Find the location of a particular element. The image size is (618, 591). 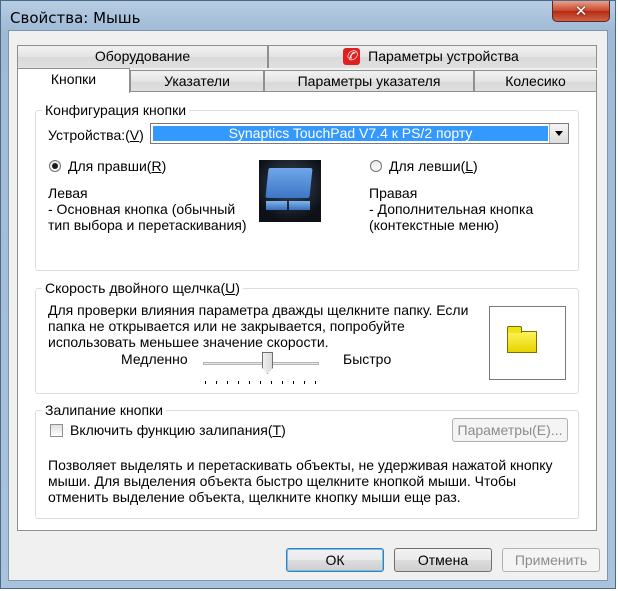

tab-label: Кнопки is located at coordinates (73, 79).